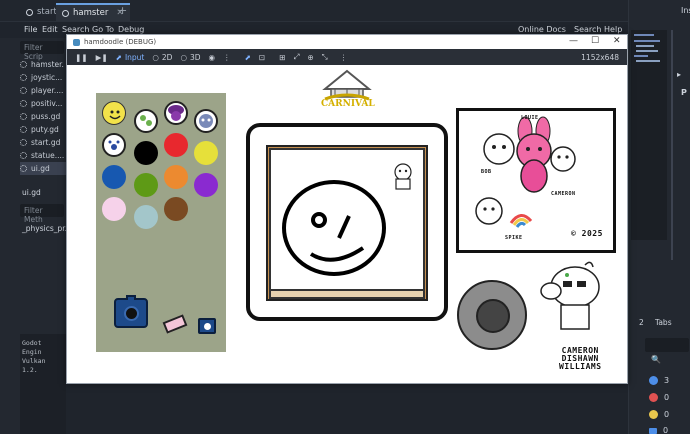 The image size is (690, 434). Describe the element at coordinates (114, 209) in the screenshot. I see `color-swatch-pink` at that location.